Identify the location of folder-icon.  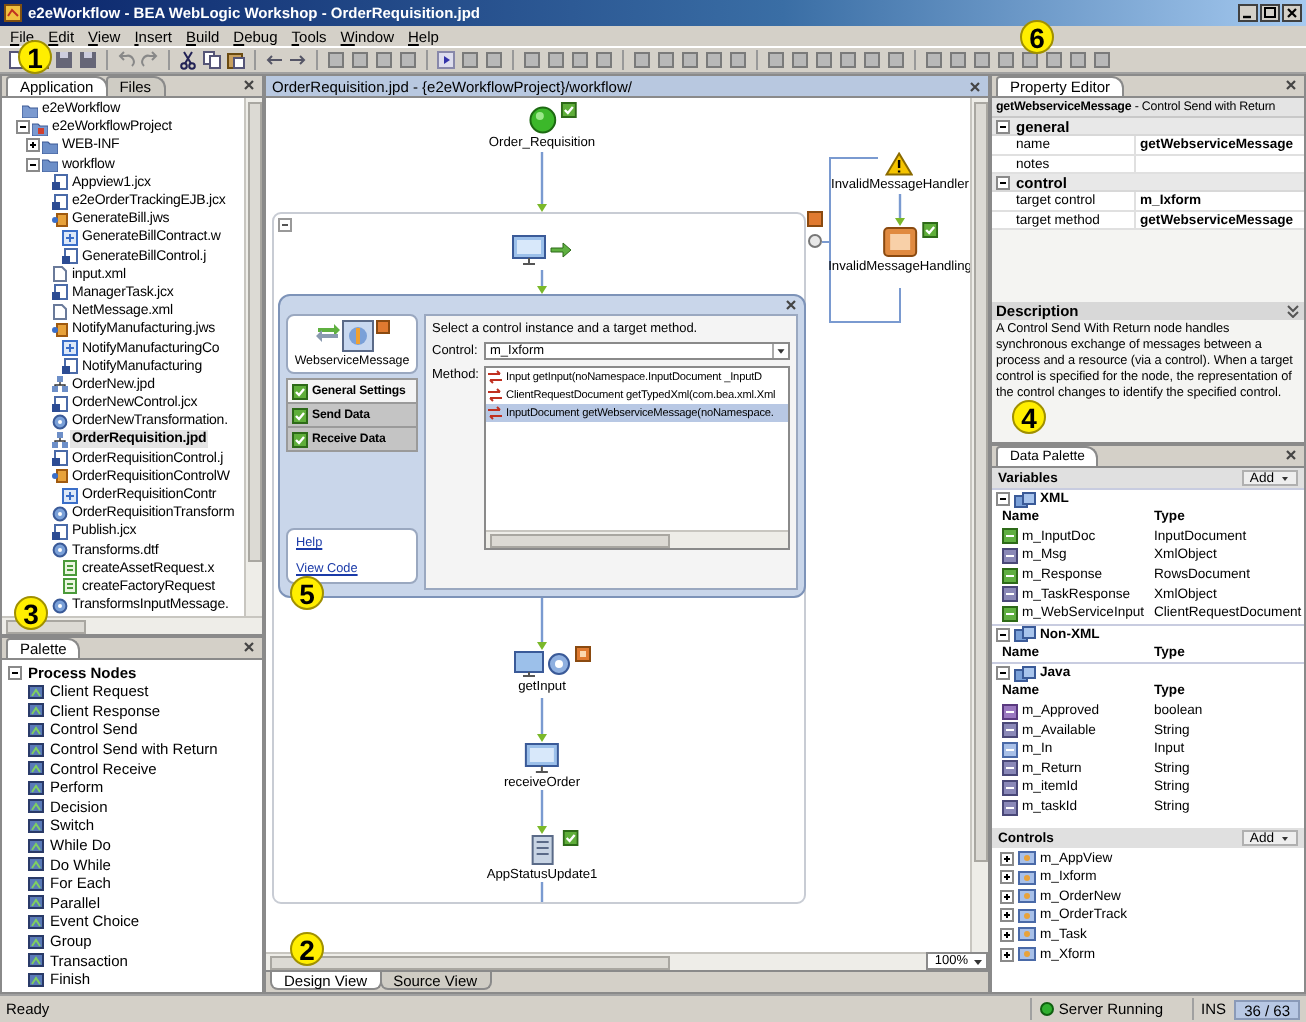
(30, 109).